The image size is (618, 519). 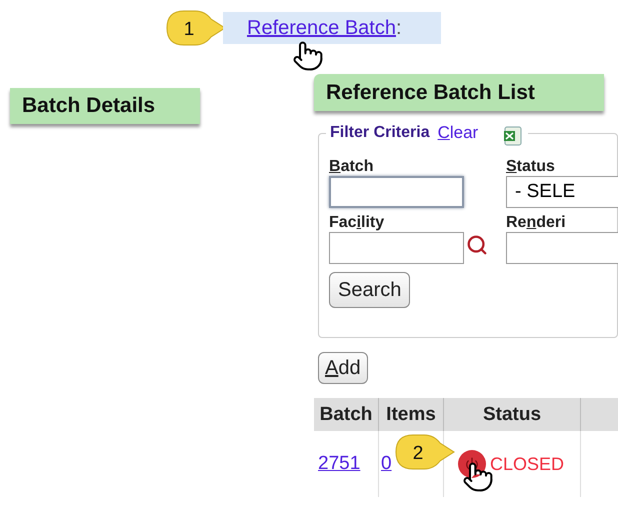 I want to click on filter-legend: Filter Criteria, so click(x=380, y=133).